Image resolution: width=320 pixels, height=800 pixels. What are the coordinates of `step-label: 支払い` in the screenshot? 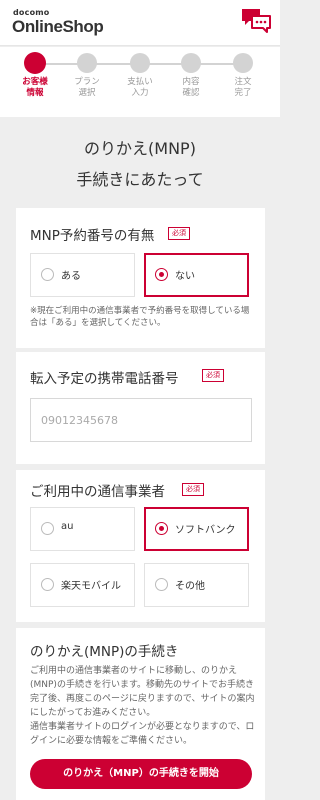 It's located at (140, 82).